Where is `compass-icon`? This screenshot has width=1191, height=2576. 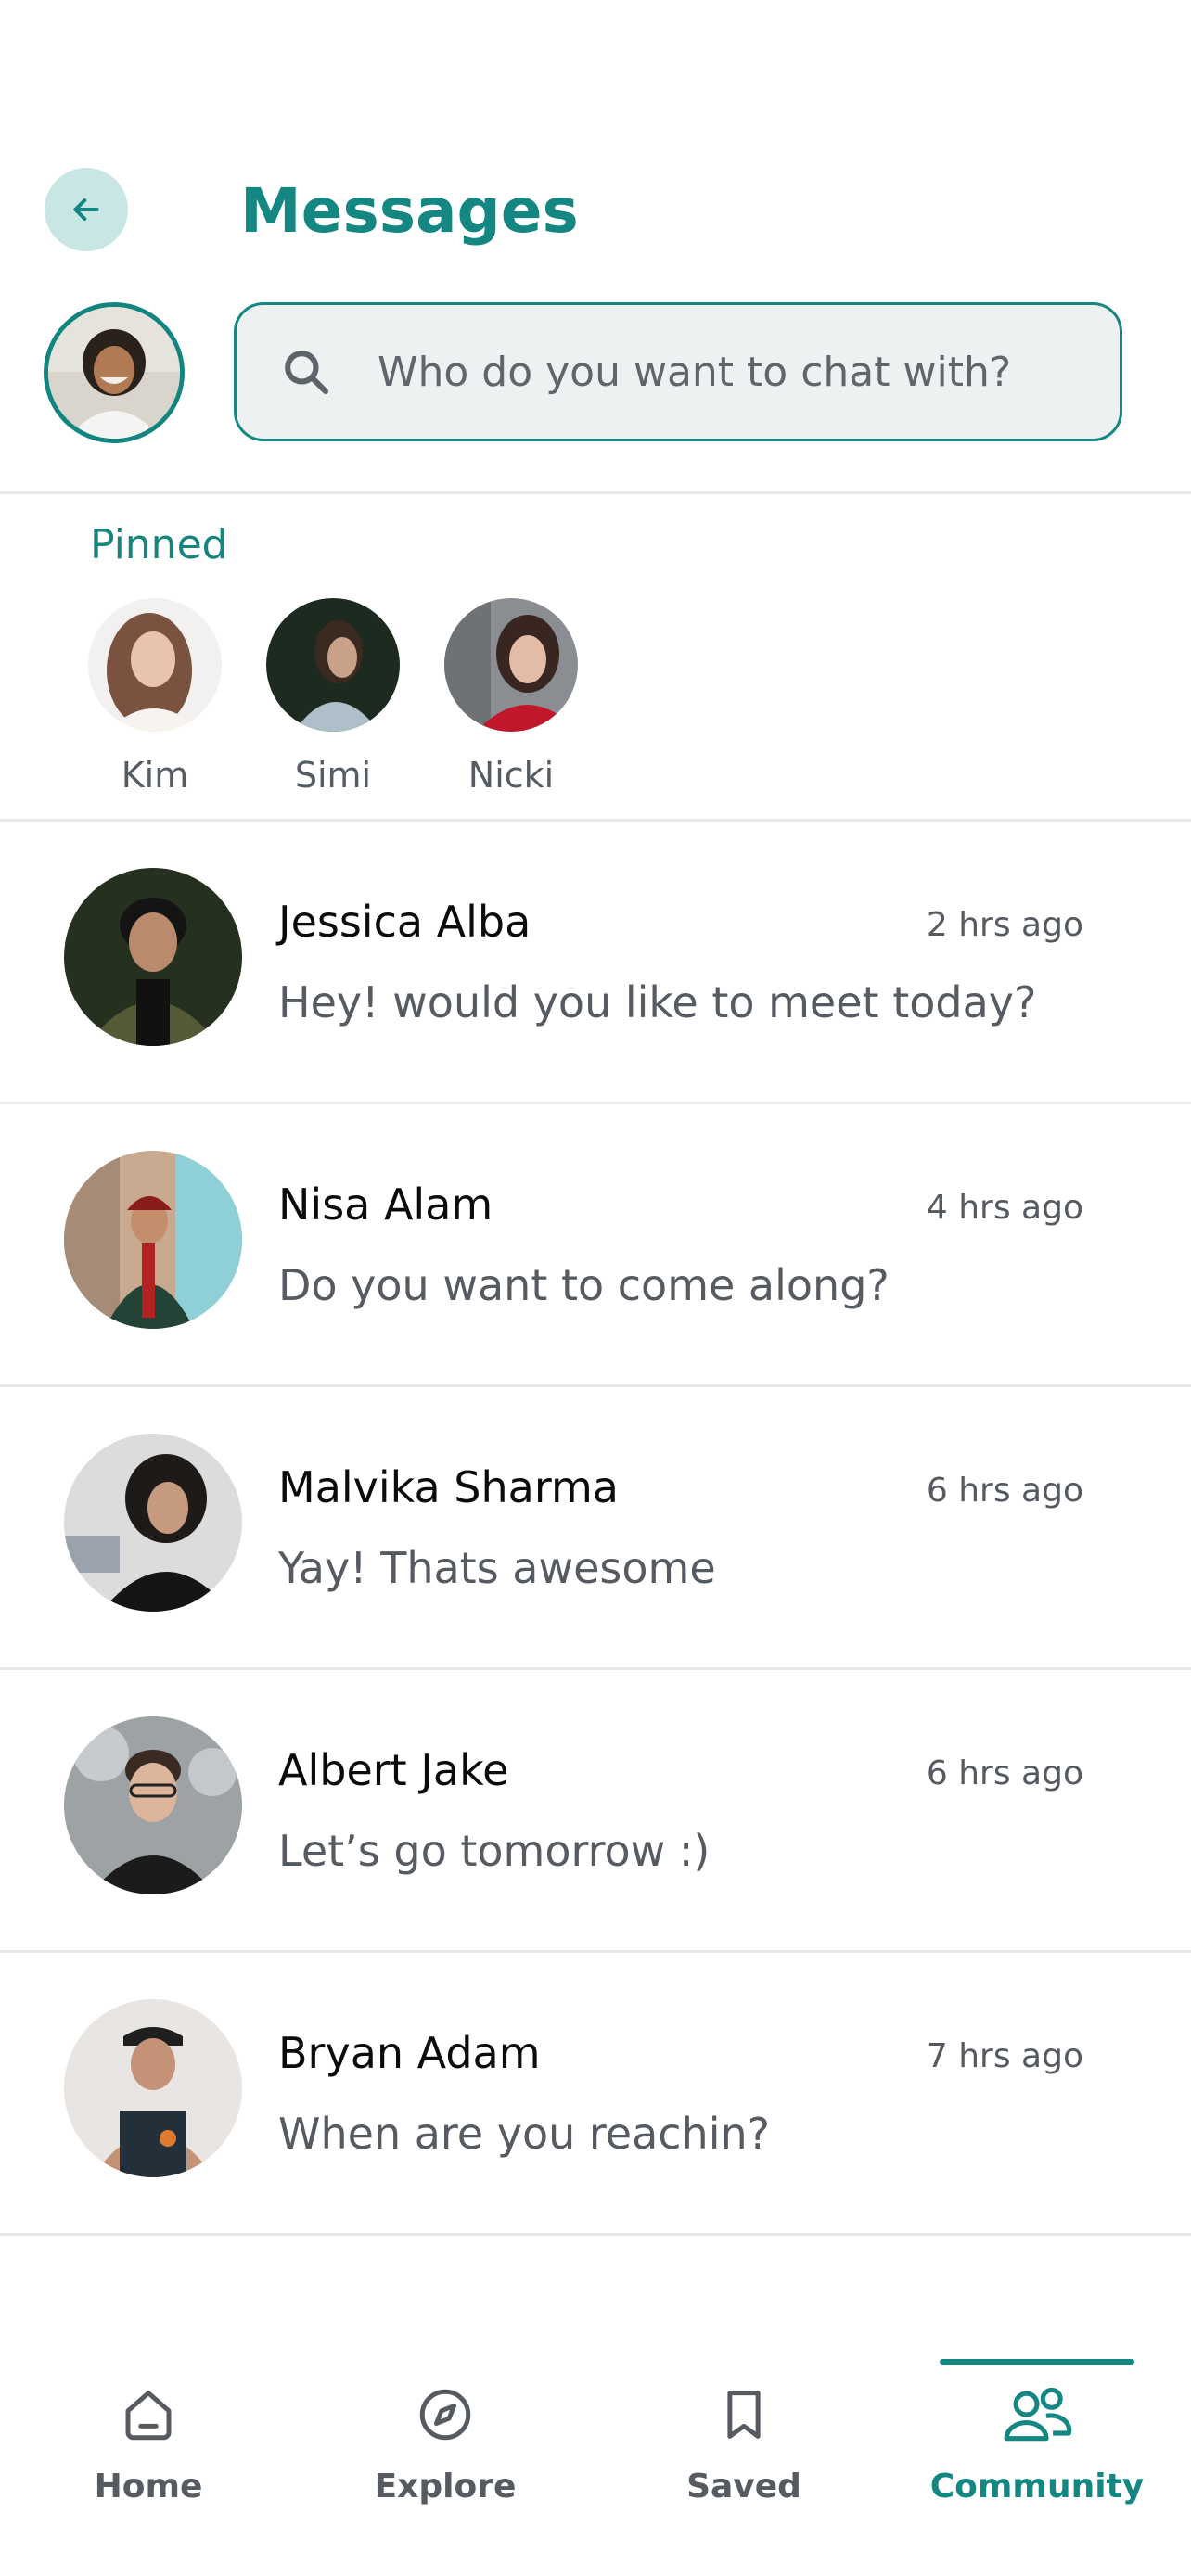 compass-icon is located at coordinates (445, 2415).